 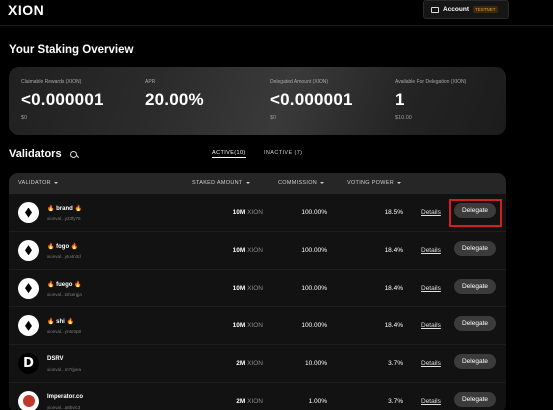 I want to click on validator-name: Imperator.co, so click(x=65, y=396).